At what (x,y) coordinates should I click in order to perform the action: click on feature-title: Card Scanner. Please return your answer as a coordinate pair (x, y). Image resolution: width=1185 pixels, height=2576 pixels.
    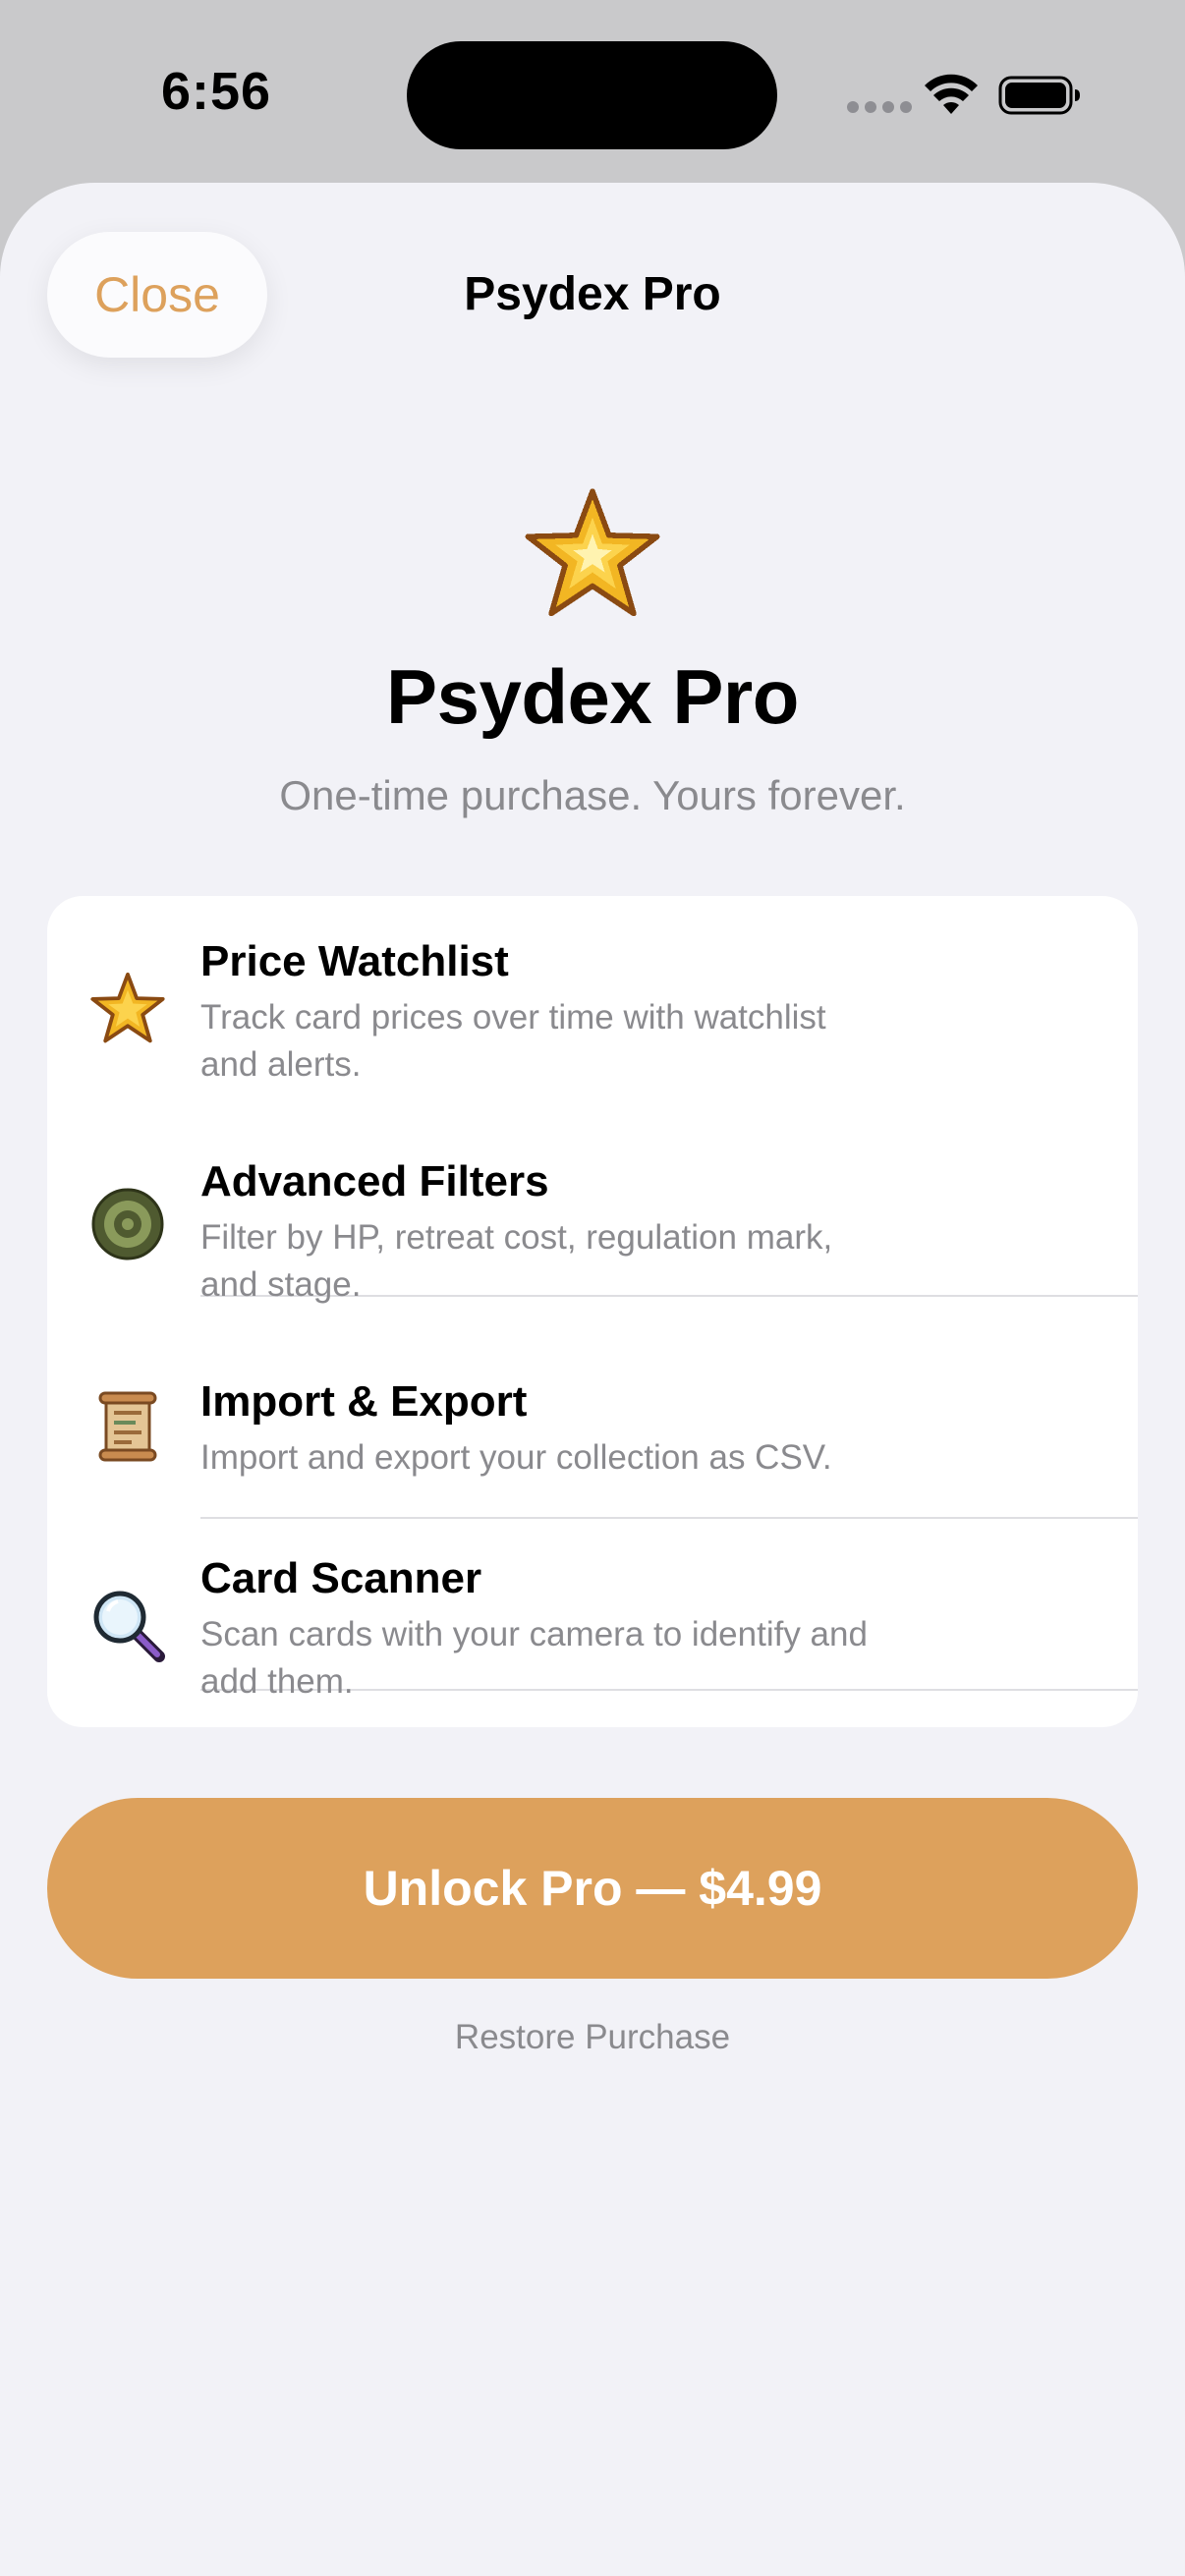
    Looking at the image, I should click on (341, 1578).